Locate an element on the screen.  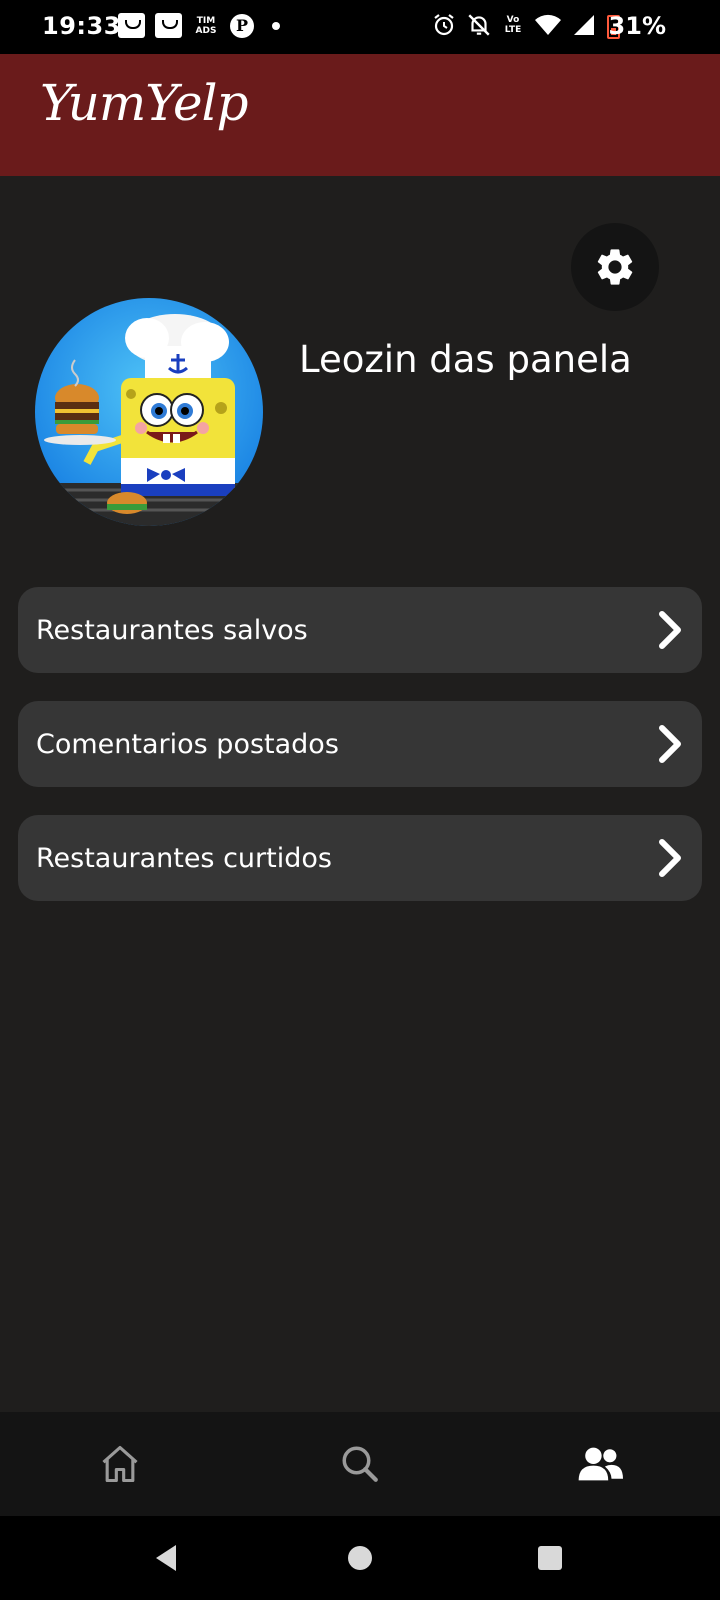
menu-item-liked-restaurants: Restaurantes curtidos is located at coordinates (360, 858).